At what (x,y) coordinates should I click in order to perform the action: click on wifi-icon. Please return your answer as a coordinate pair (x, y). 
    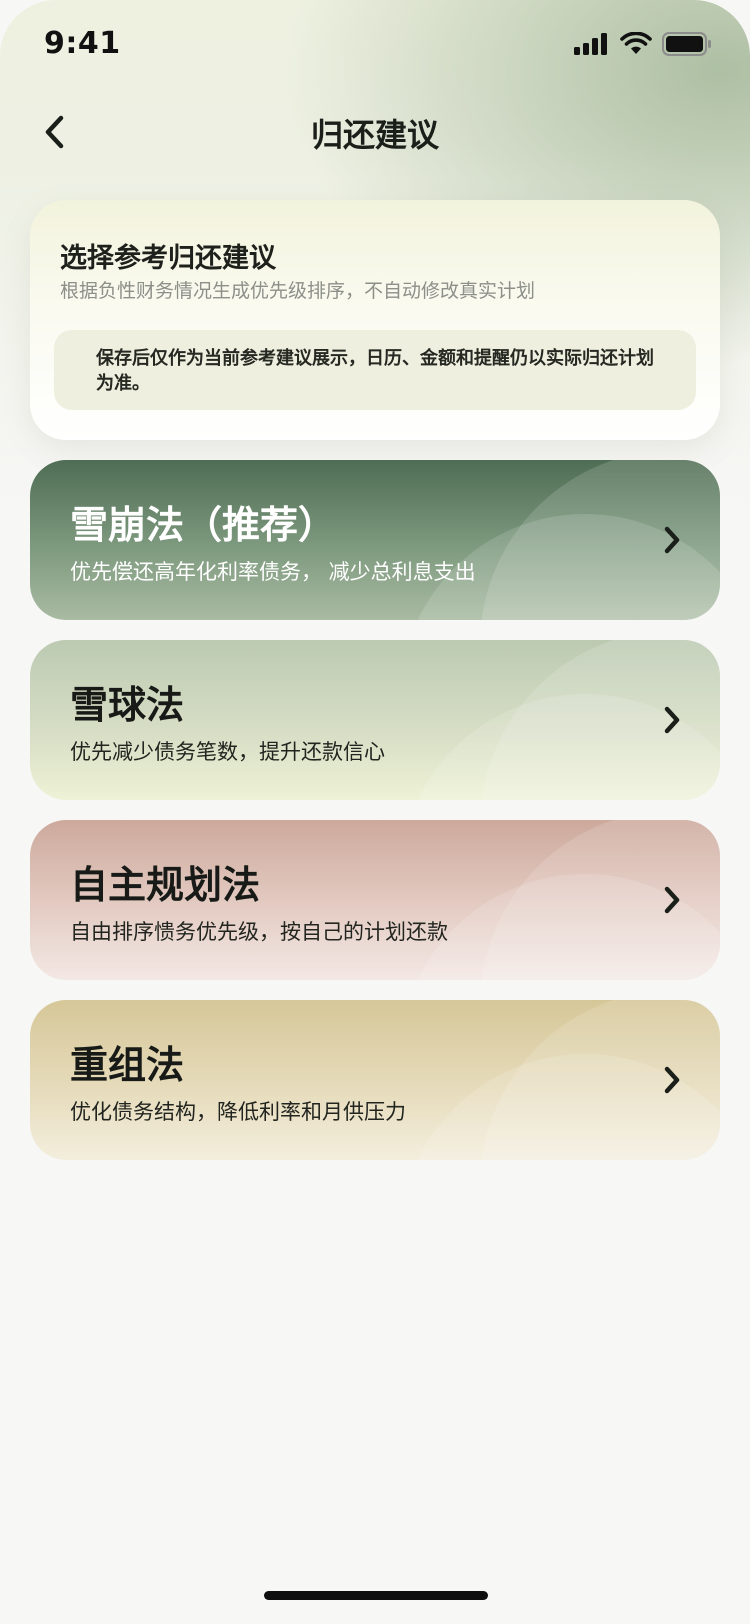
    Looking at the image, I should click on (636, 43).